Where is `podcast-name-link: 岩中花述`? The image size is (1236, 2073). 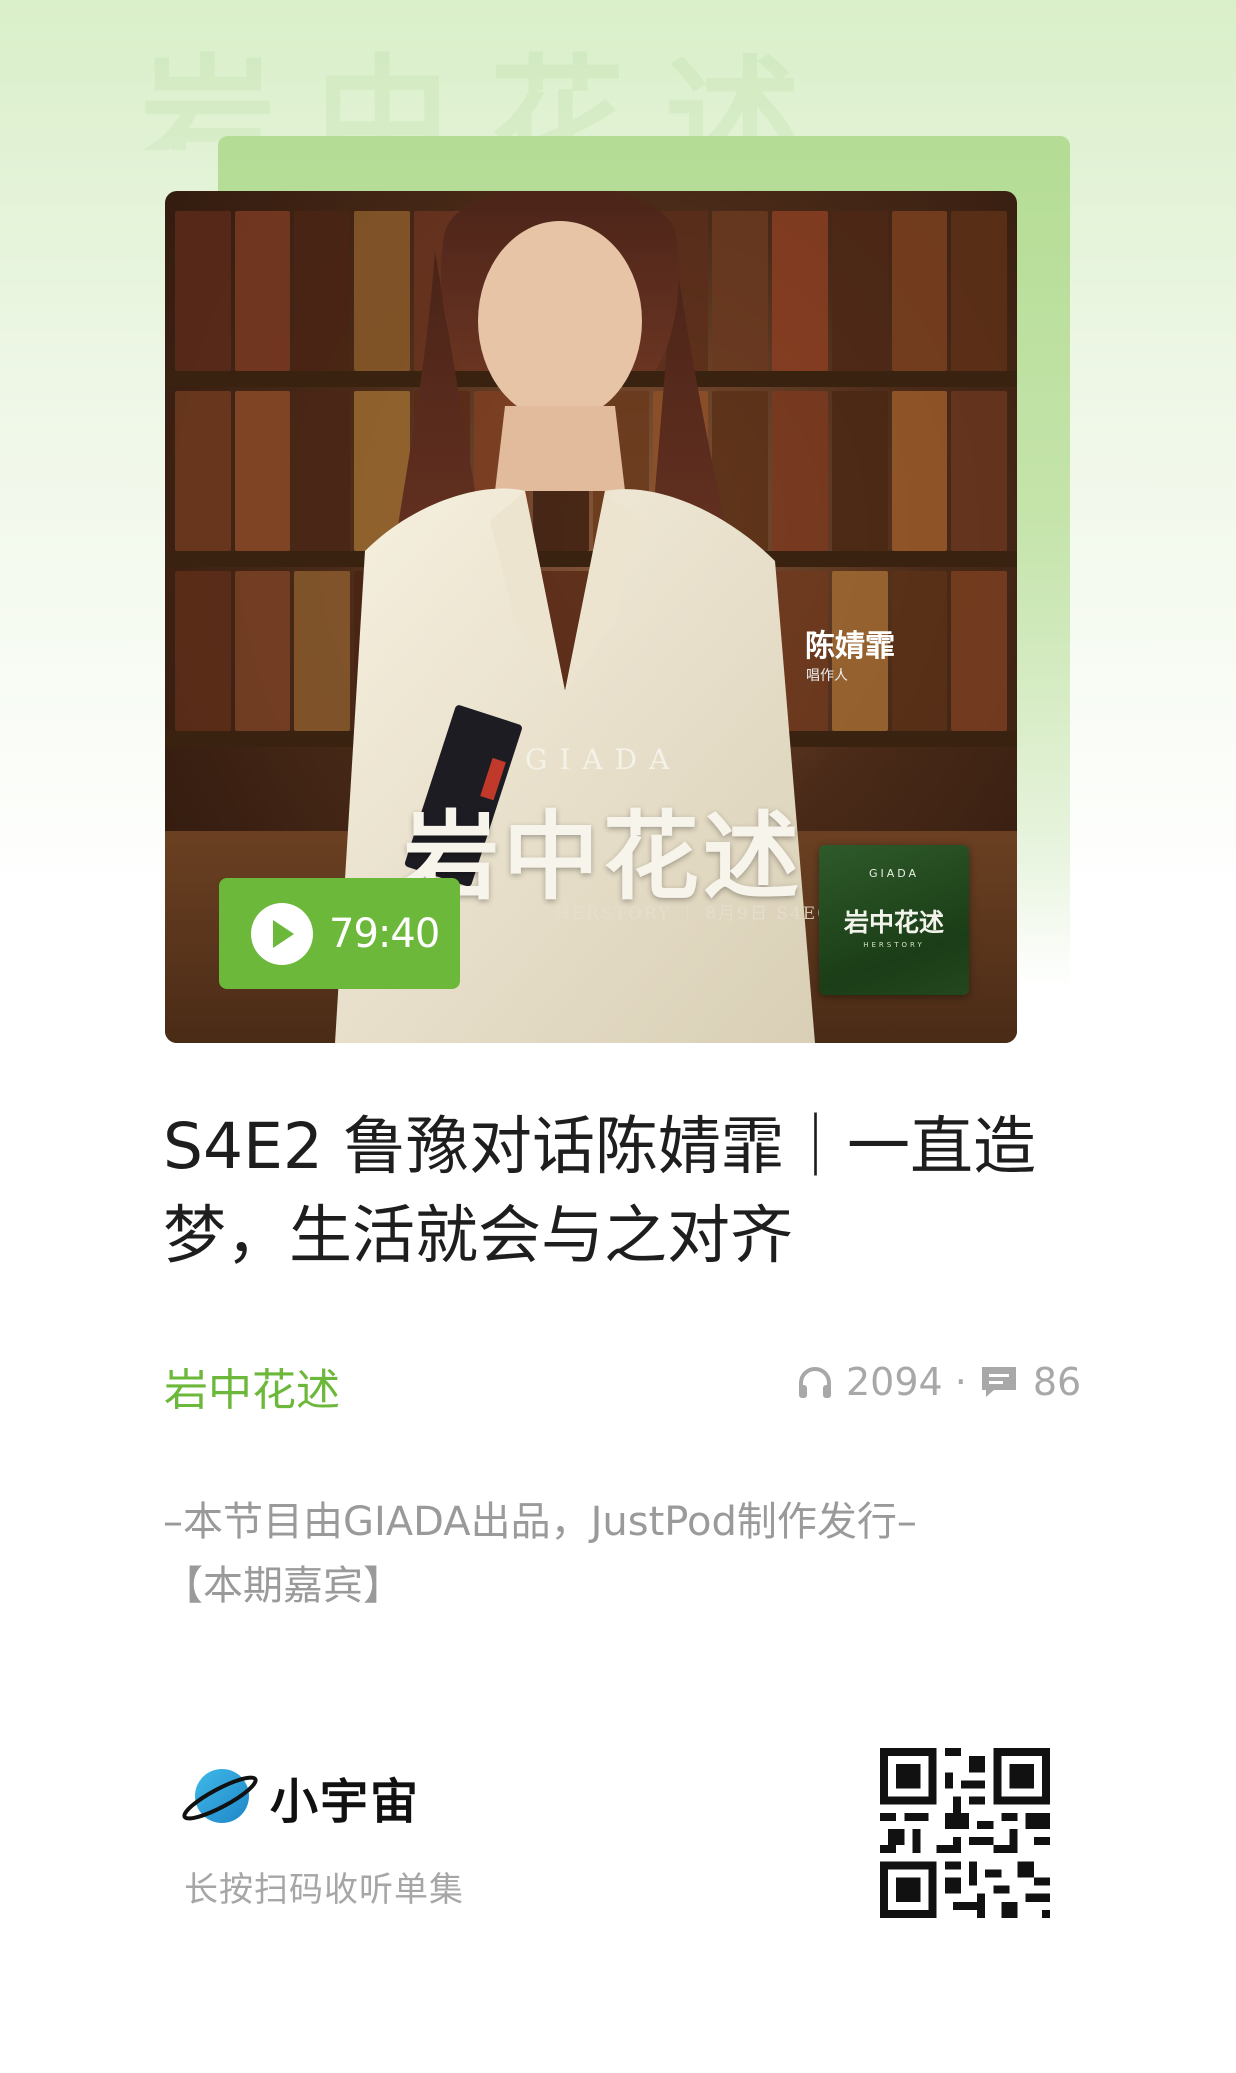
podcast-name-link: 岩中花述 is located at coordinates (252, 1386).